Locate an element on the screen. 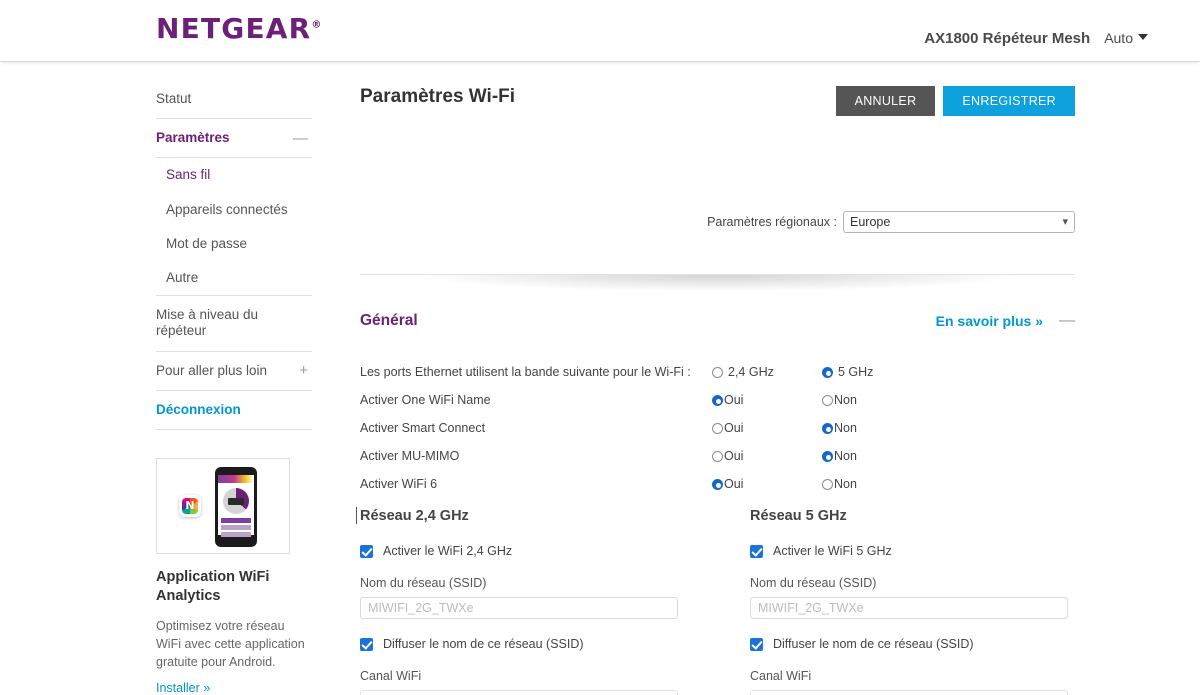  promo-install-link: Installer » is located at coordinates (183, 688).